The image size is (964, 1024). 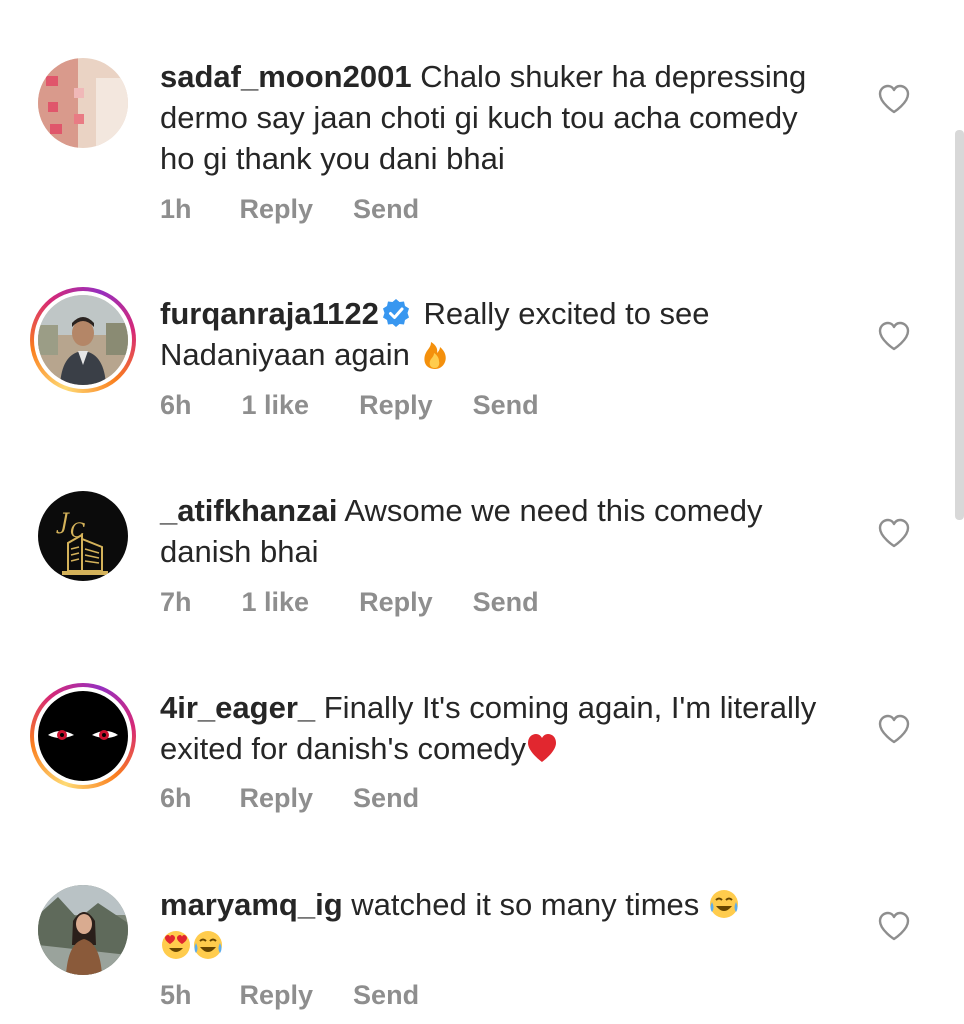 I want to click on comment-meta: 7h 1 like Reply Send, so click(x=349, y=602).